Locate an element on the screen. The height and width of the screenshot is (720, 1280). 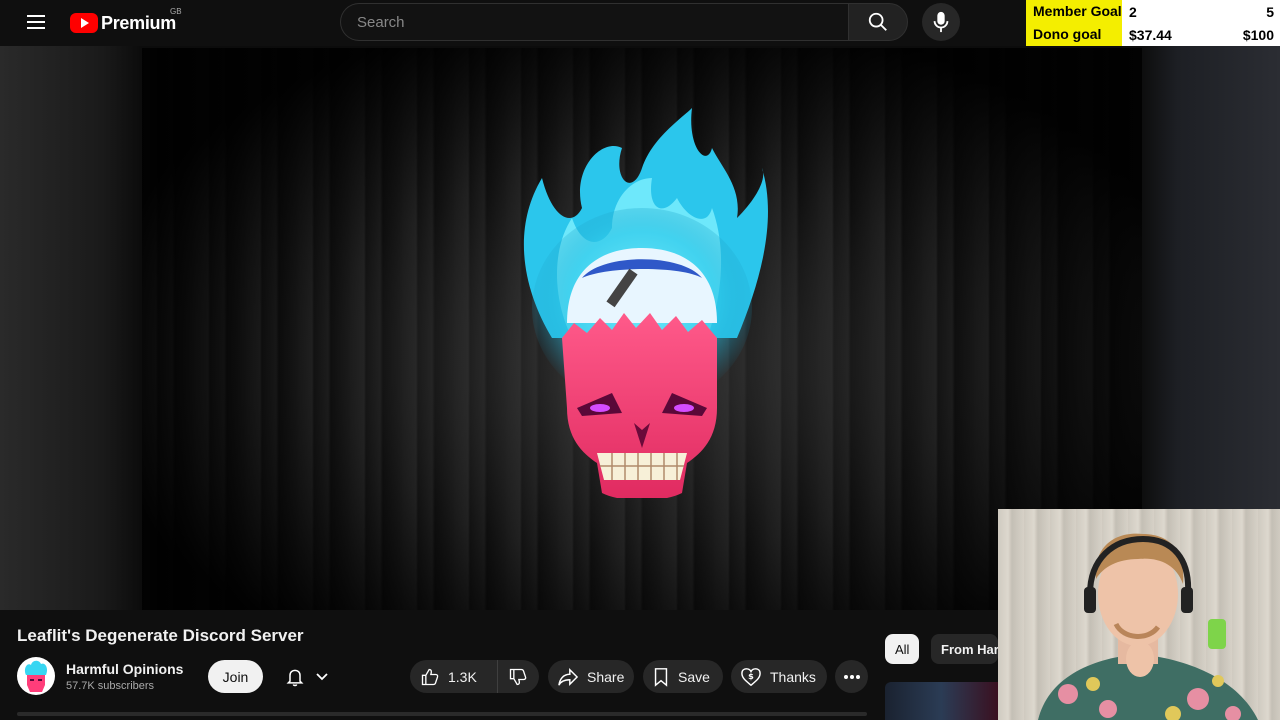
streamer-person is located at coordinates (1148, 626).